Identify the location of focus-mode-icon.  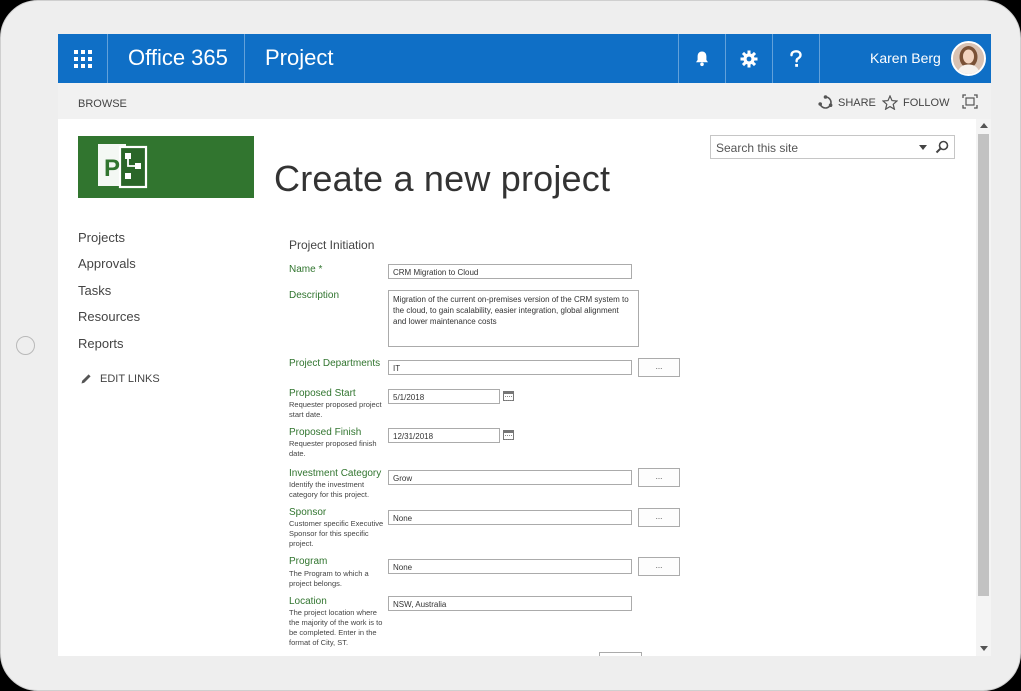
(970, 101).